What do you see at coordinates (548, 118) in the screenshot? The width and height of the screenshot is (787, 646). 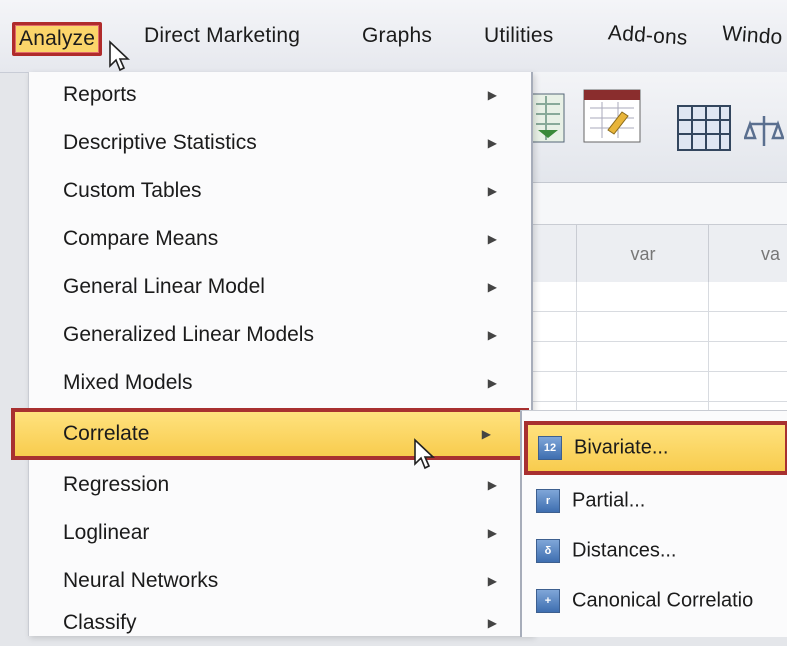 I see `import-data-icon` at bounding box center [548, 118].